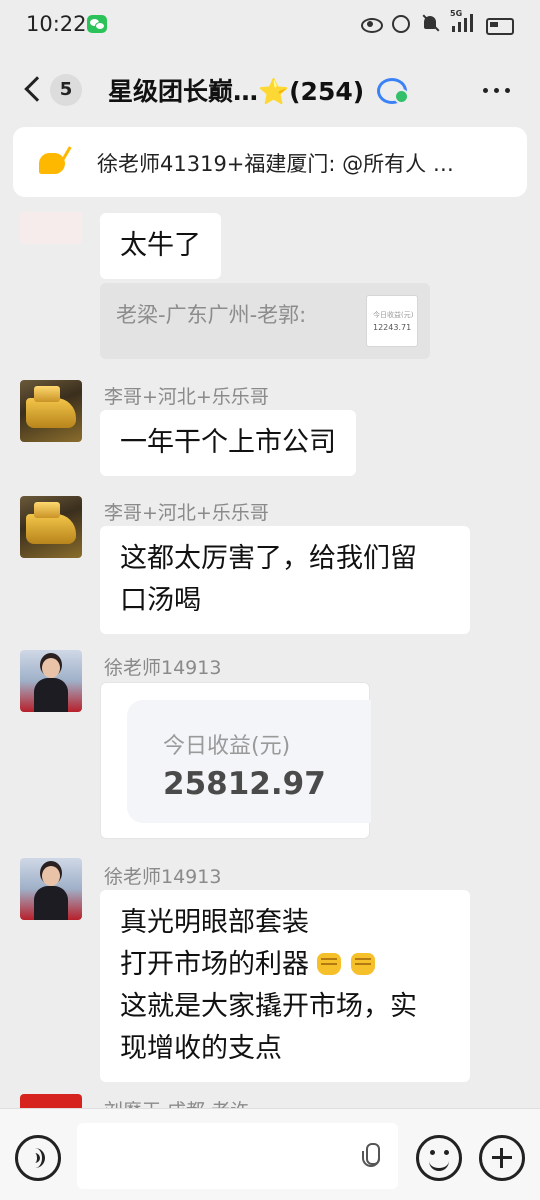  I want to click on thumbnail-title: 今日收益(元), so click(393, 315).